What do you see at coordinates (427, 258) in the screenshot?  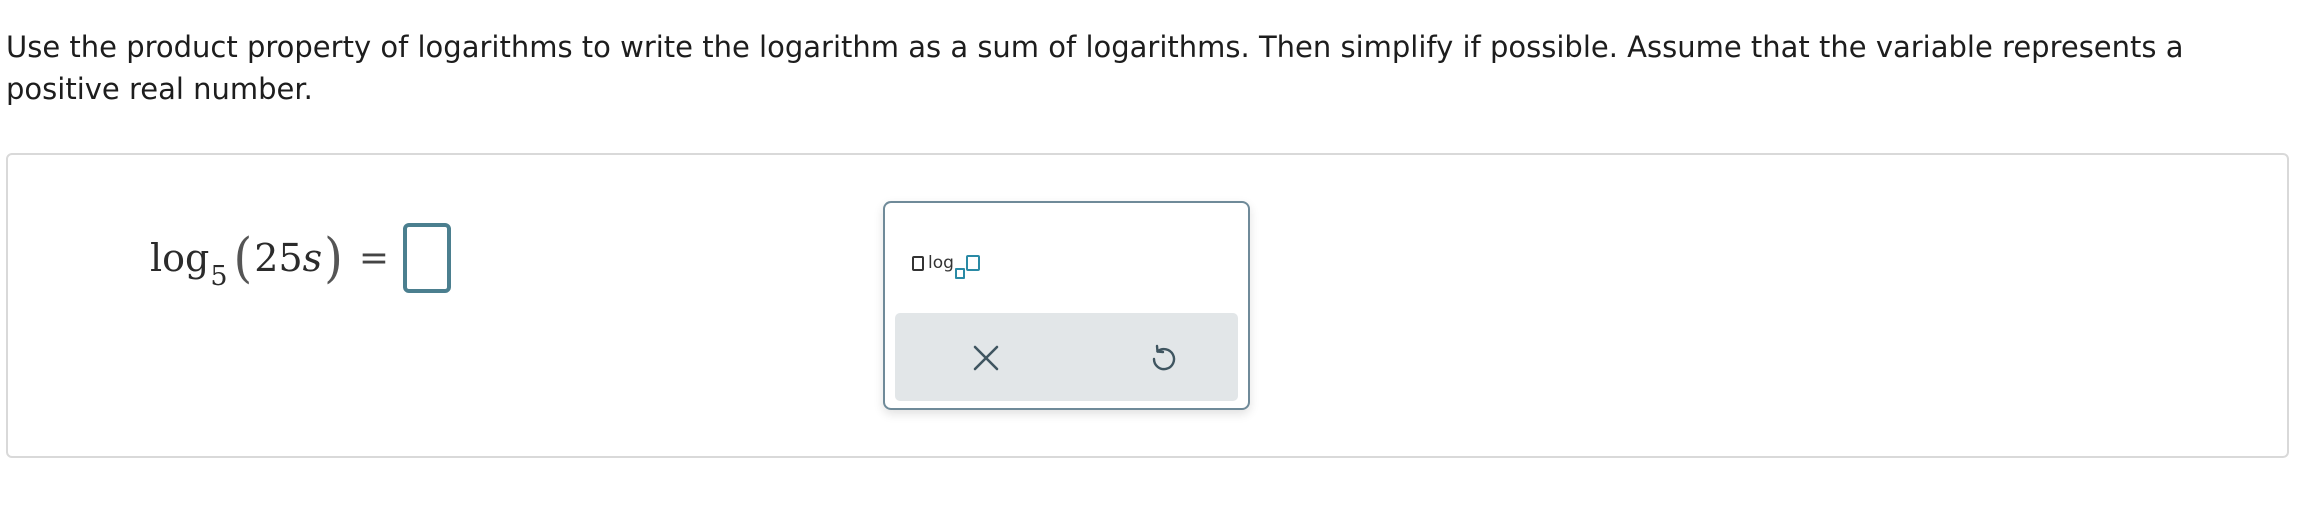 I see `answer-input-box` at bounding box center [427, 258].